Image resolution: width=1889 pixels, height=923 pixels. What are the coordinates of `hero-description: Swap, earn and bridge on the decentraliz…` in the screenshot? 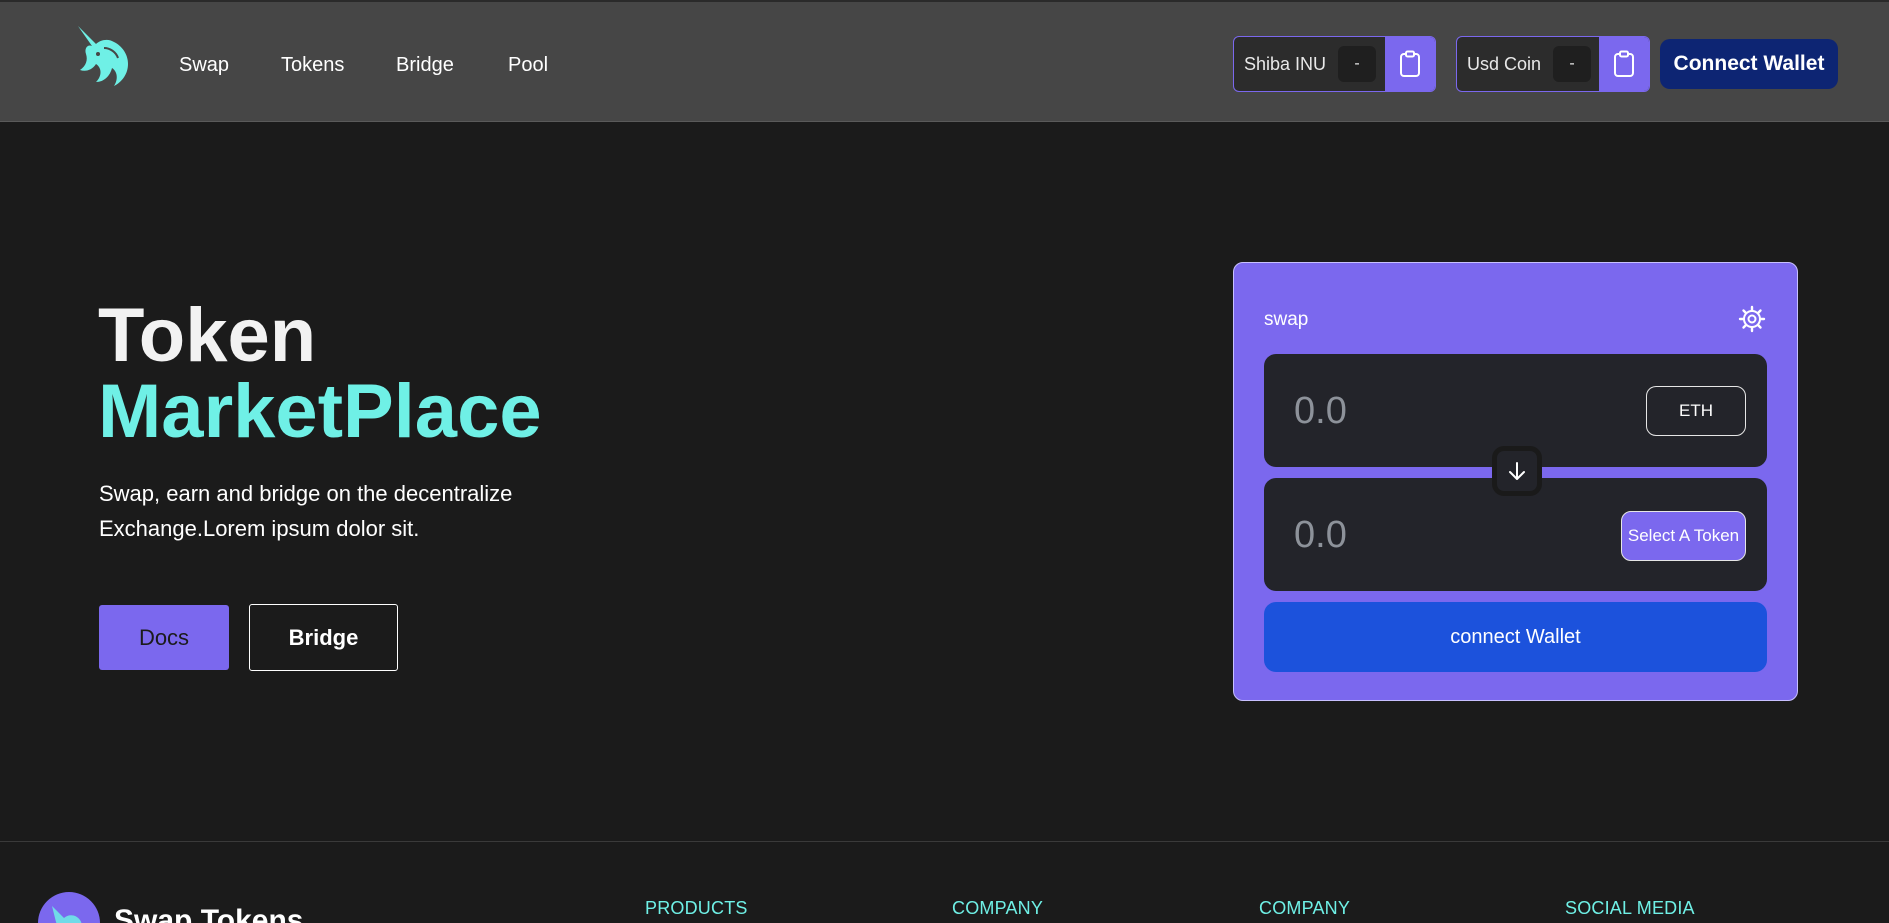 It's located at (306, 511).